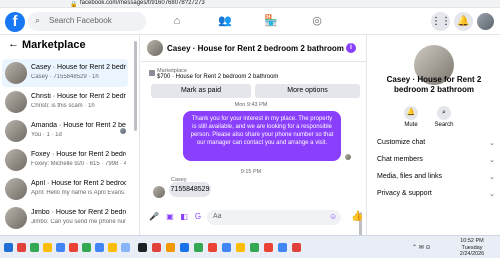 This screenshot has height=258, width=500. What do you see at coordinates (400, 159) in the screenshot?
I see `section-label: Chat members` at bounding box center [400, 159].